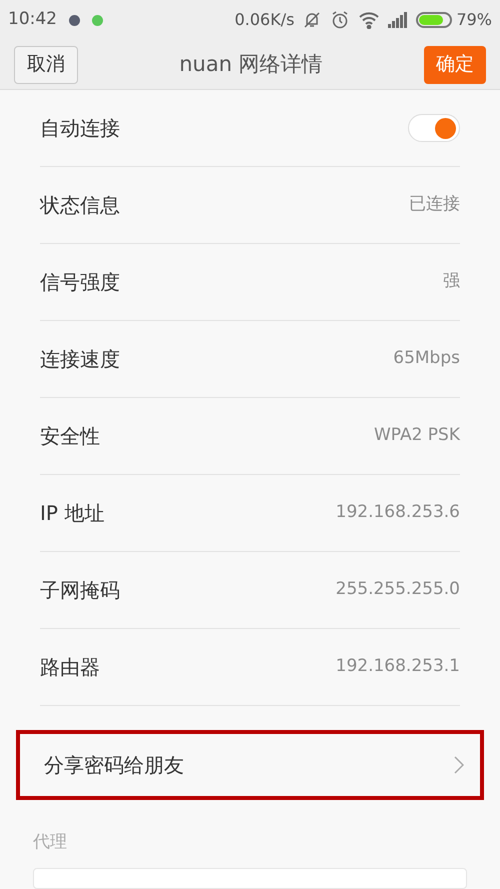 The width and height of the screenshot is (500, 889). What do you see at coordinates (312, 20) in the screenshot?
I see `muted-bell-icon` at bounding box center [312, 20].